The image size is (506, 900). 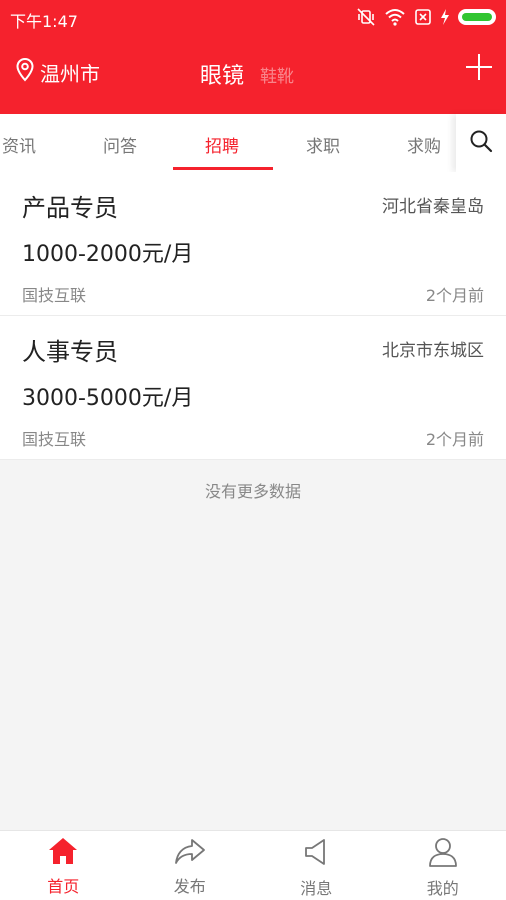 I want to click on home-icon, so click(x=63, y=853).